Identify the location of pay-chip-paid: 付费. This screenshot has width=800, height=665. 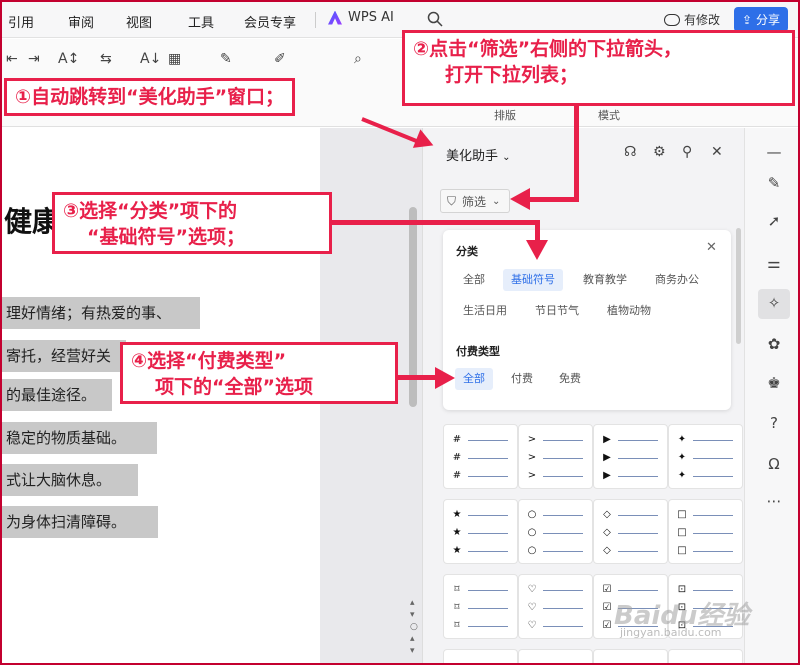
(522, 379).